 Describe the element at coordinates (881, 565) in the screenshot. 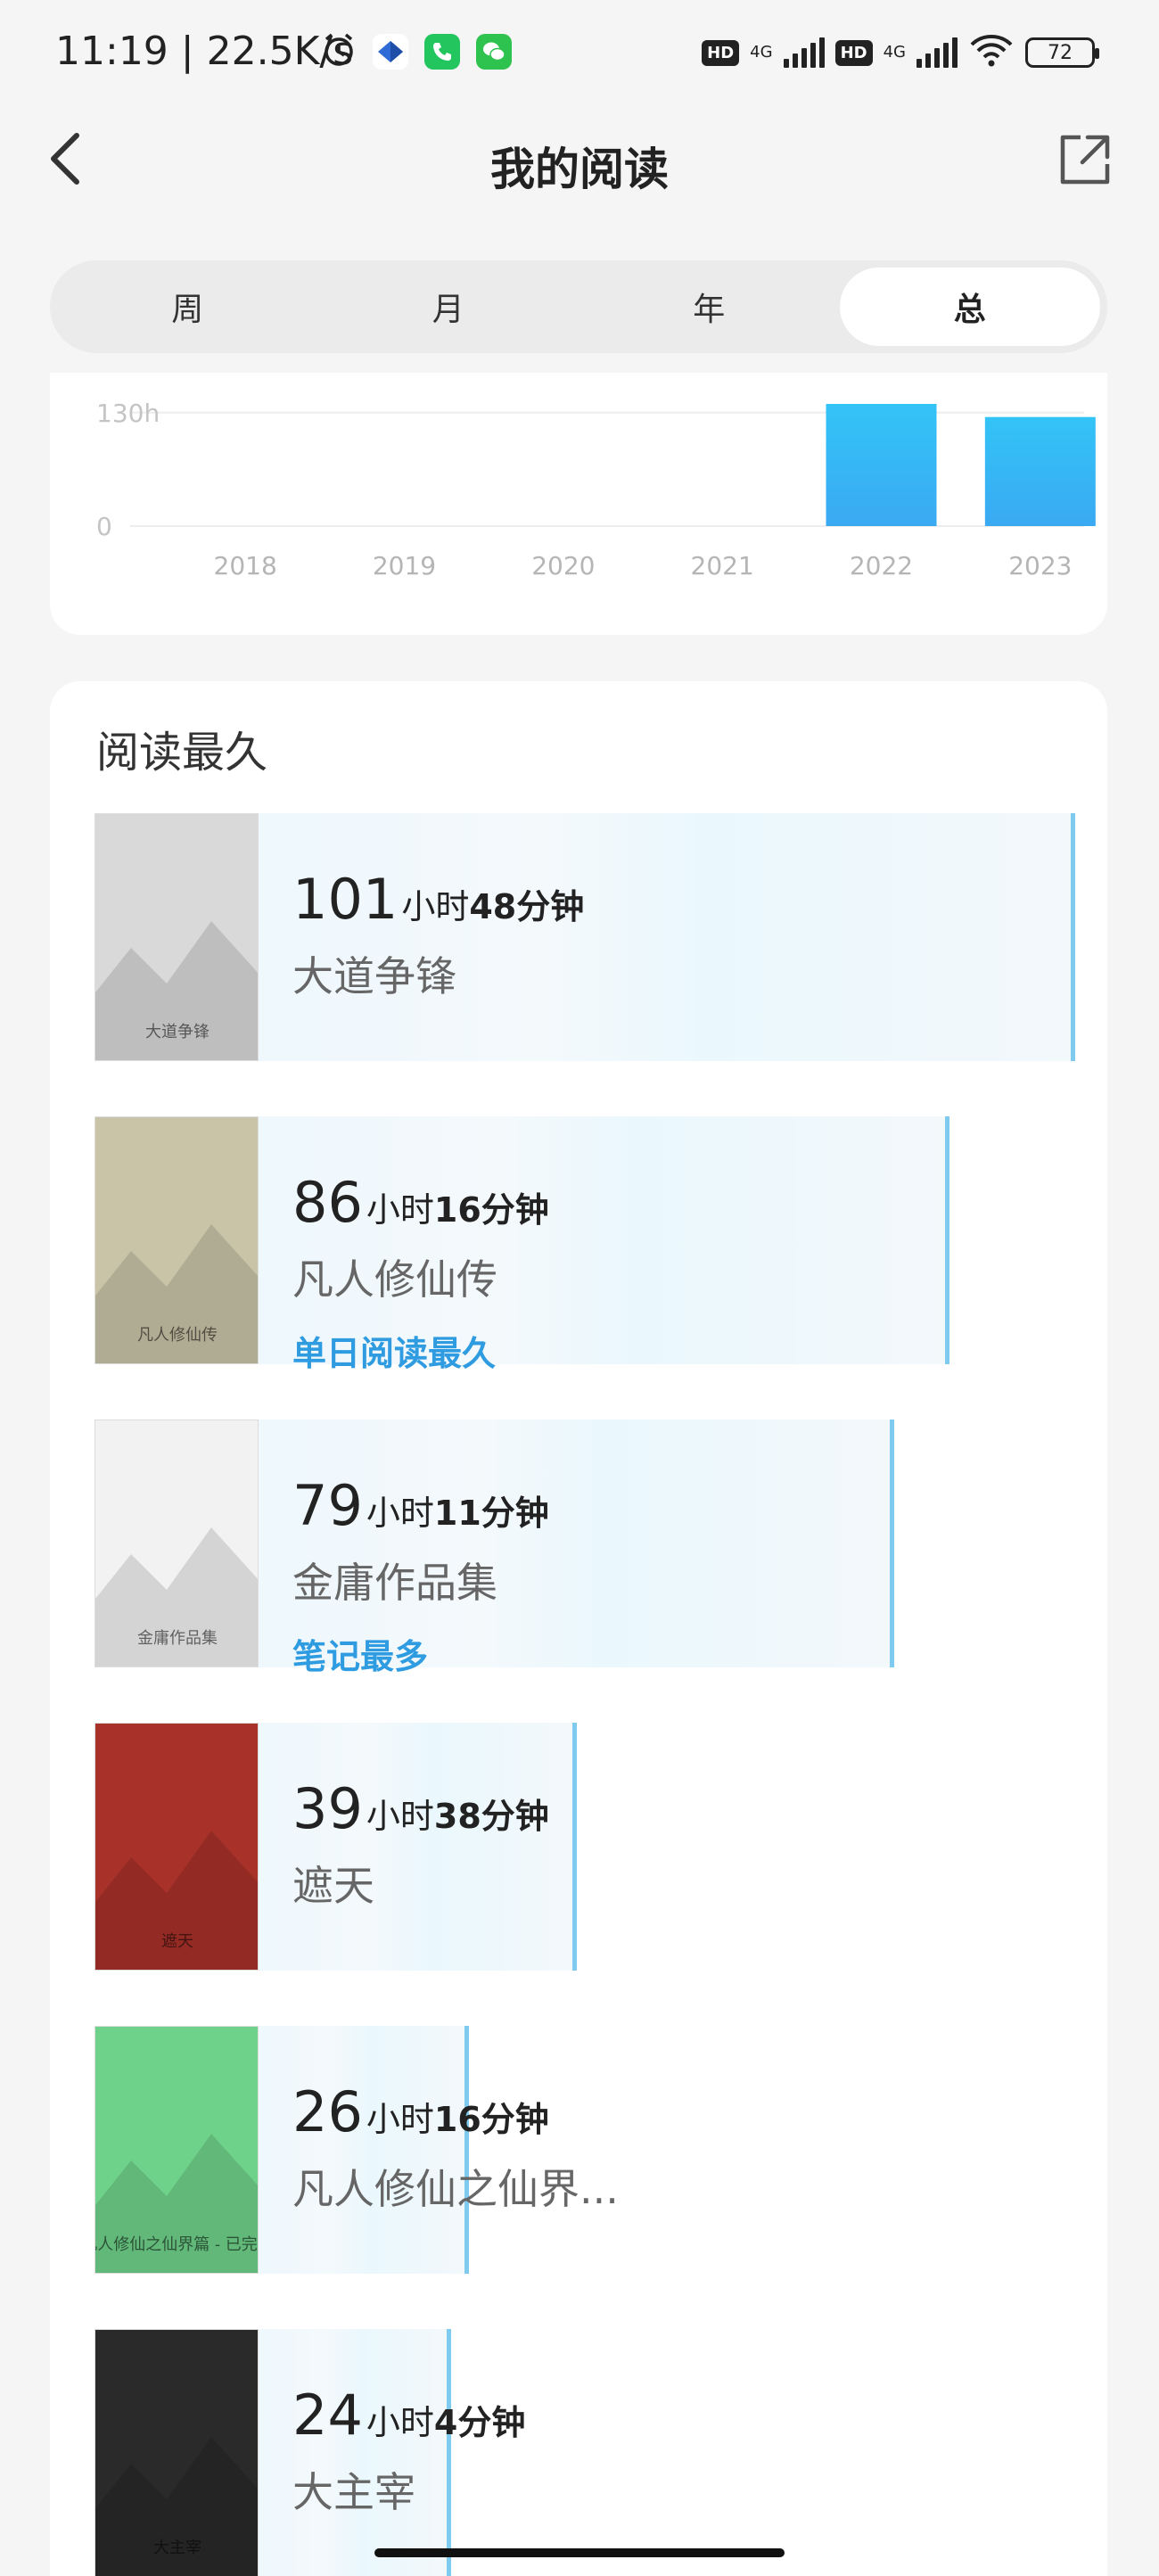

I see `x-tick-label: 2022` at that location.